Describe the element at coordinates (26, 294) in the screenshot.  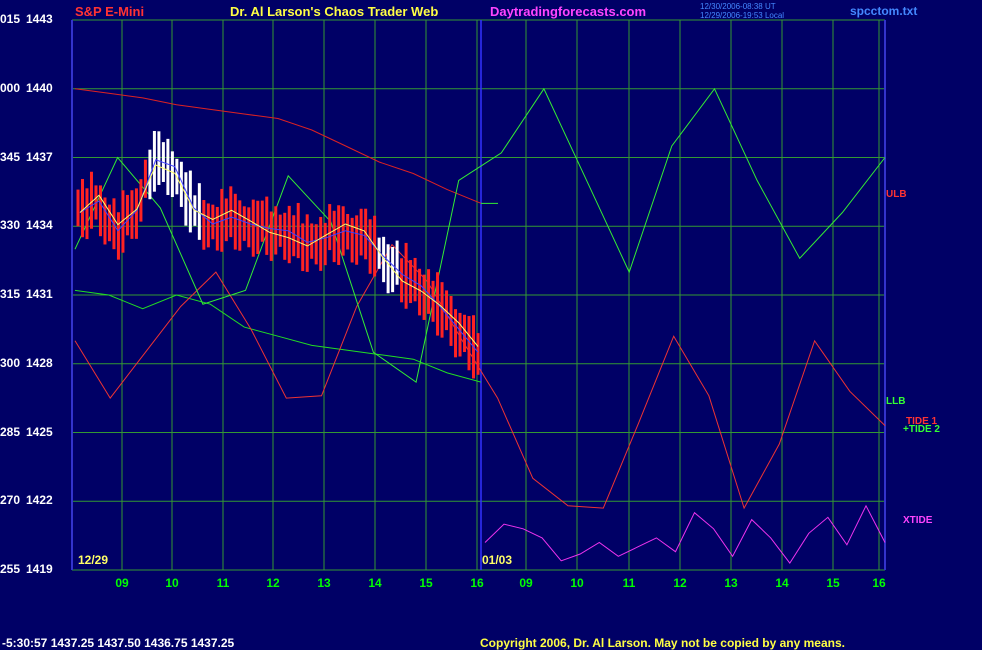
I see `y-tick-label: 315 1431` at that location.